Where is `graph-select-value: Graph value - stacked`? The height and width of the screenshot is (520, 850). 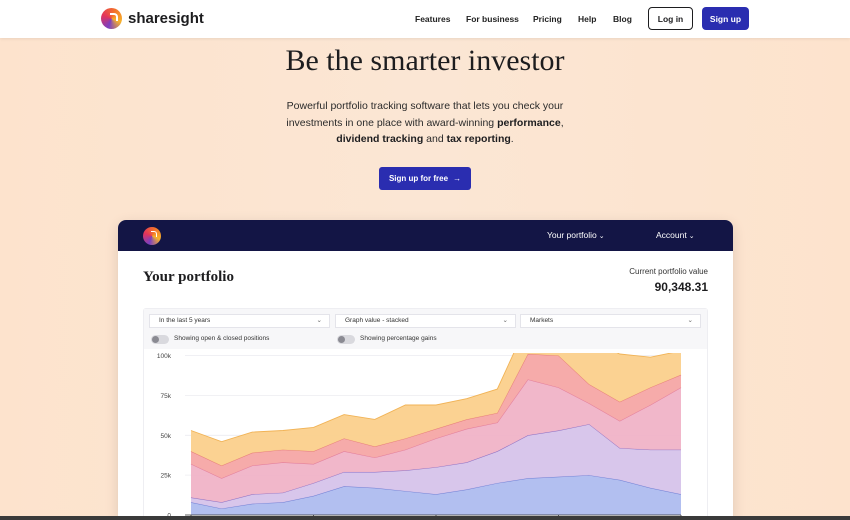
graph-select-value: Graph value - stacked is located at coordinates (377, 320).